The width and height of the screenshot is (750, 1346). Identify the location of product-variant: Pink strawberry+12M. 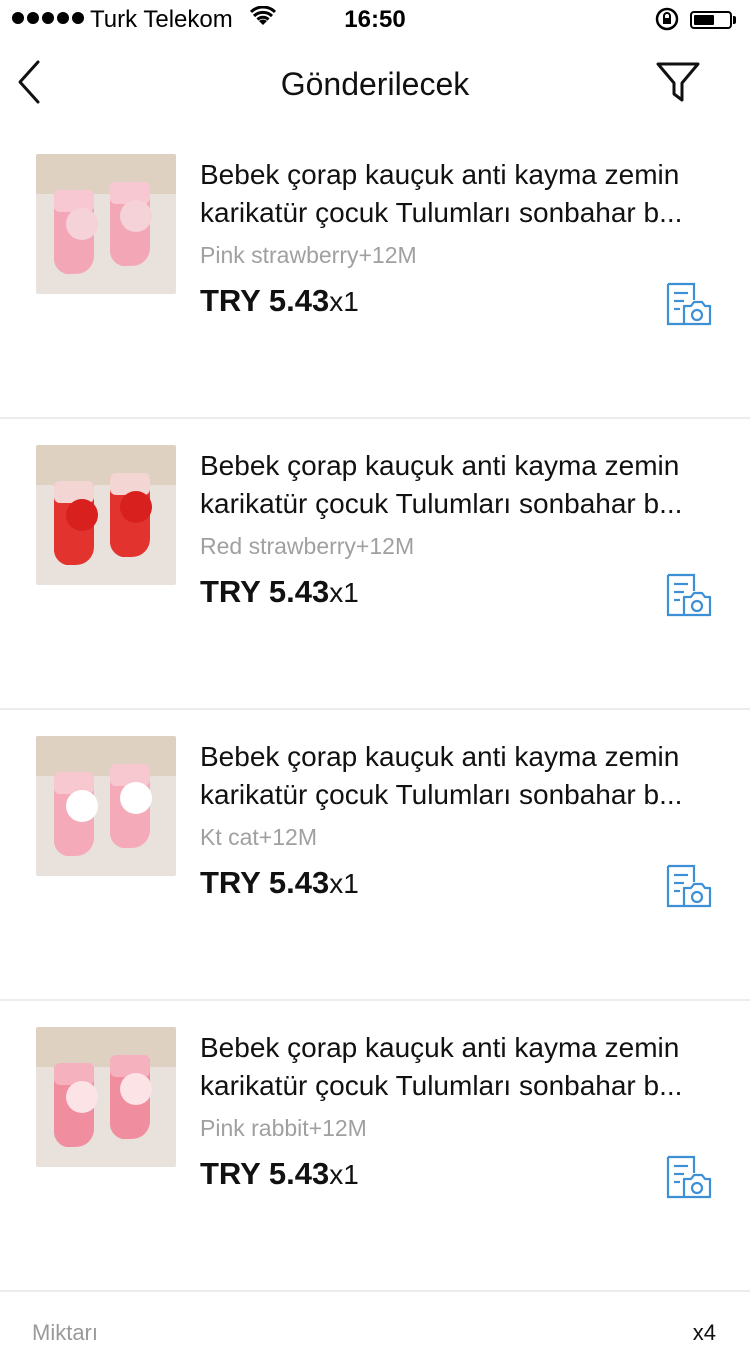
(308, 255).